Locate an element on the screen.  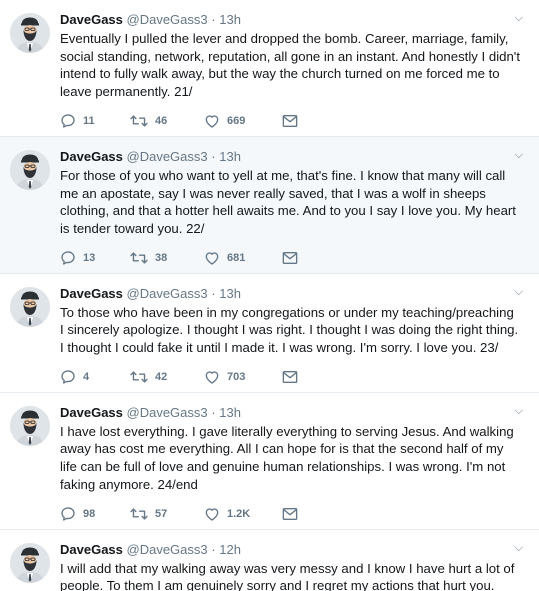
retweet-count: 57 is located at coordinates (161, 513).